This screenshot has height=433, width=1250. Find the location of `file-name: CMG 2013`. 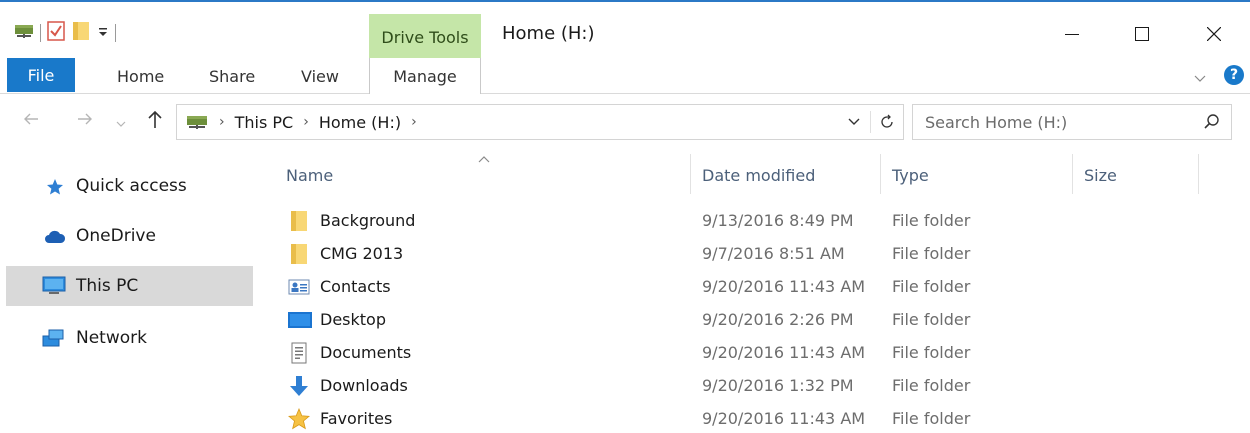

file-name: CMG 2013 is located at coordinates (362, 253).